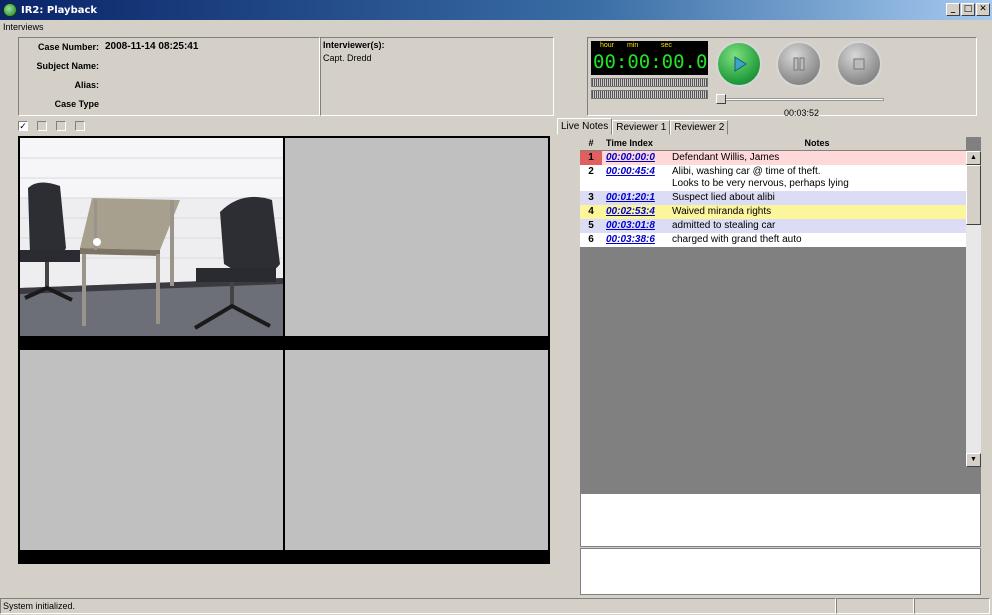 This screenshot has height=615, width=992. What do you see at coordinates (591, 212) in the screenshot?
I see `note-number: 4` at bounding box center [591, 212].